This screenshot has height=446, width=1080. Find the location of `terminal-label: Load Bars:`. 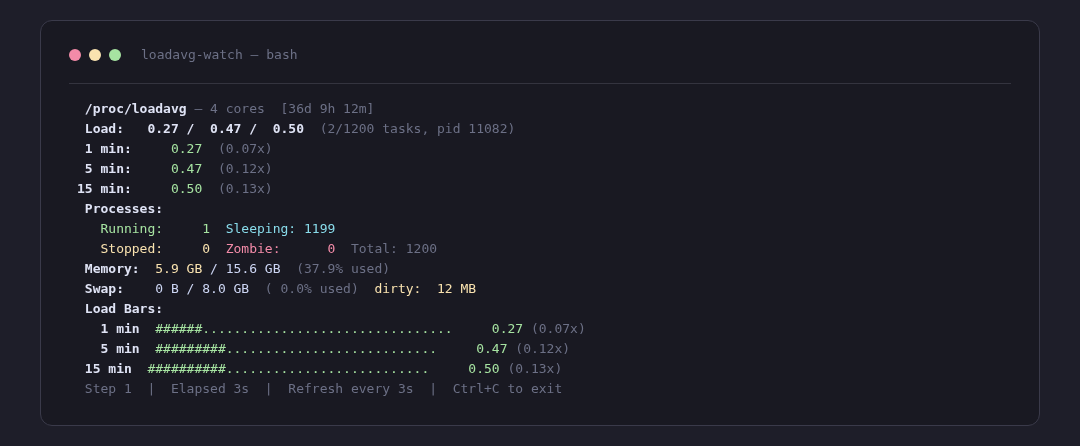

terminal-label: Load Bars: is located at coordinates (123, 308).